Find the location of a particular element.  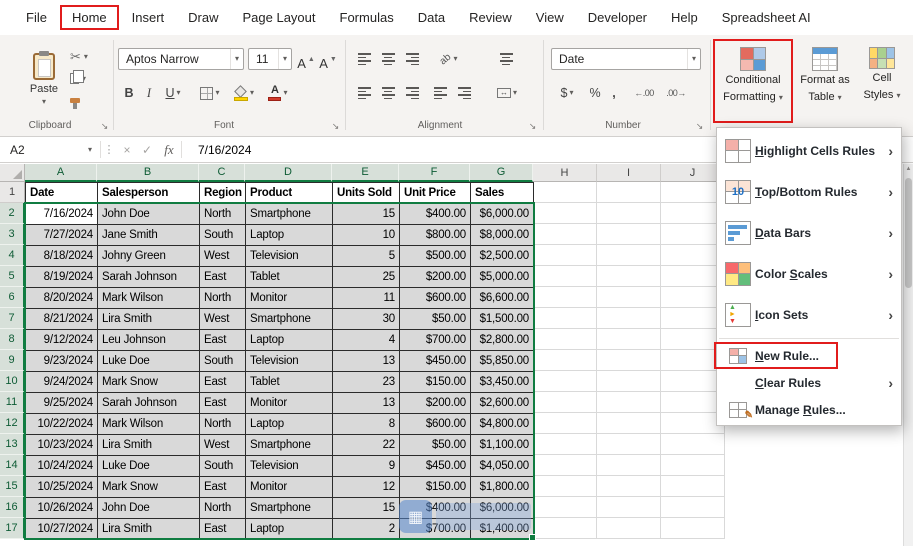

cell-G9: $5,850.00 is located at coordinates (502, 361).